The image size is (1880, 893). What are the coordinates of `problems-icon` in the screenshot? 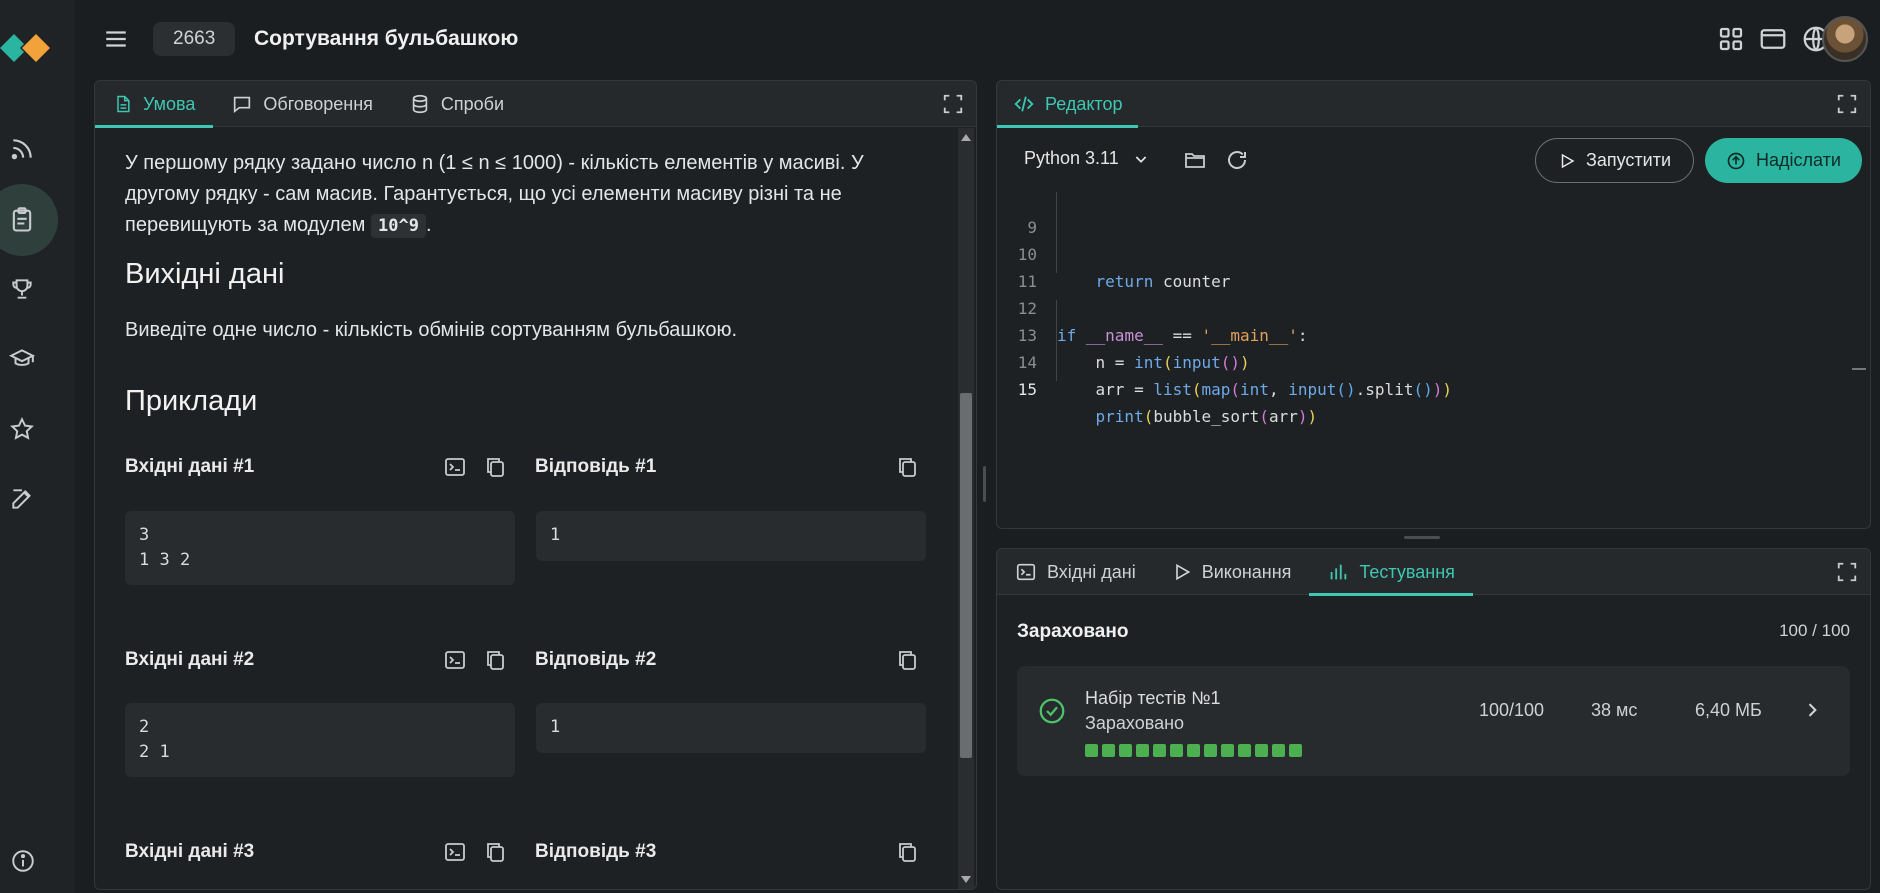 It's located at (29, 220).